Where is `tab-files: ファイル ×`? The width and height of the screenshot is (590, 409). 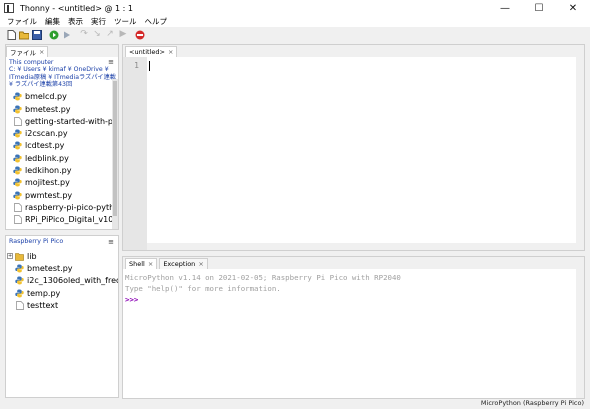
tab-files: ファイル × is located at coordinates (27, 51).